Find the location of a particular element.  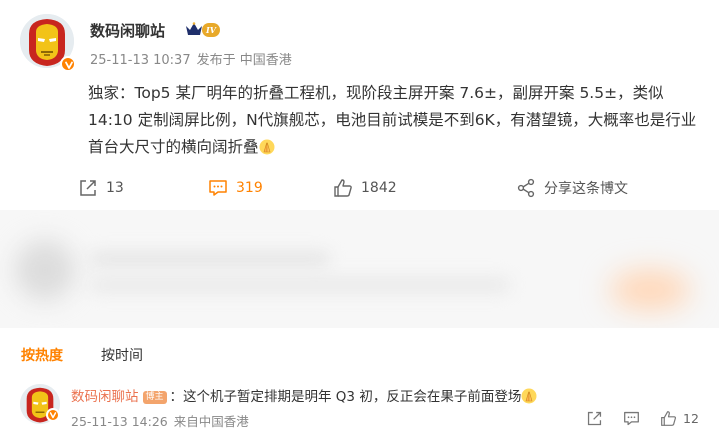

blurred-image is located at coordinates (650, 290).